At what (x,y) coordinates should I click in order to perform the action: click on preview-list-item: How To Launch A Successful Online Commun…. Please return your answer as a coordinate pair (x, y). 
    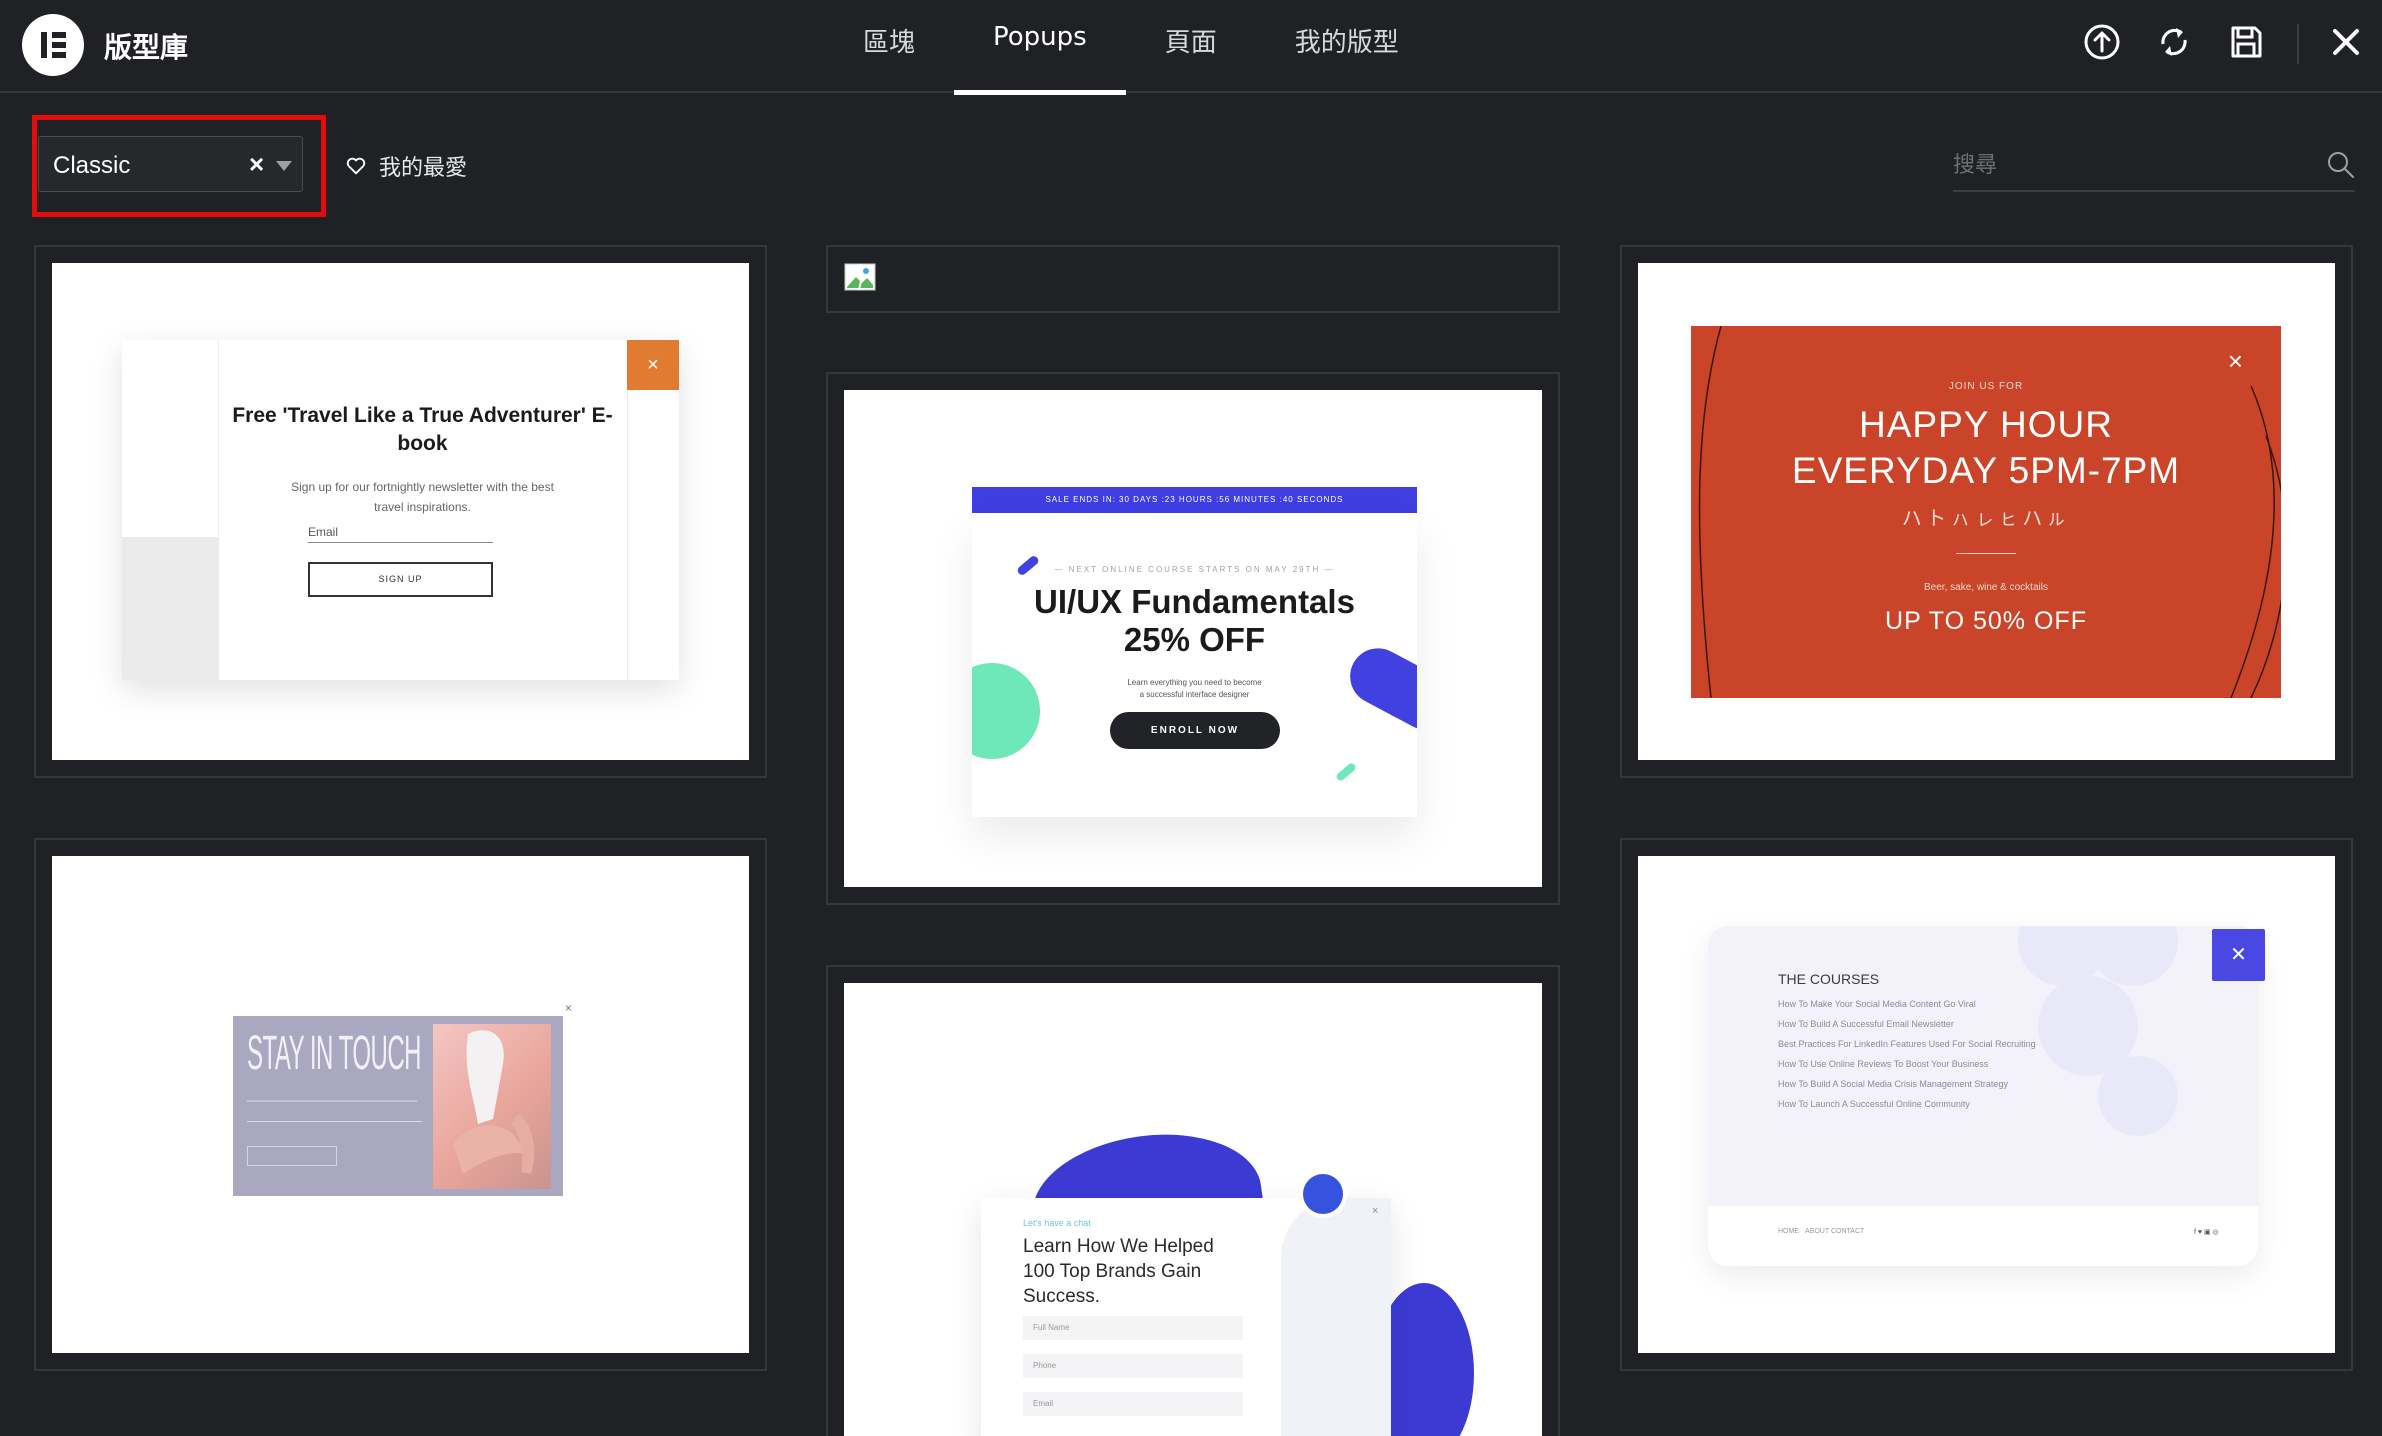
    Looking at the image, I should click on (1874, 1104).